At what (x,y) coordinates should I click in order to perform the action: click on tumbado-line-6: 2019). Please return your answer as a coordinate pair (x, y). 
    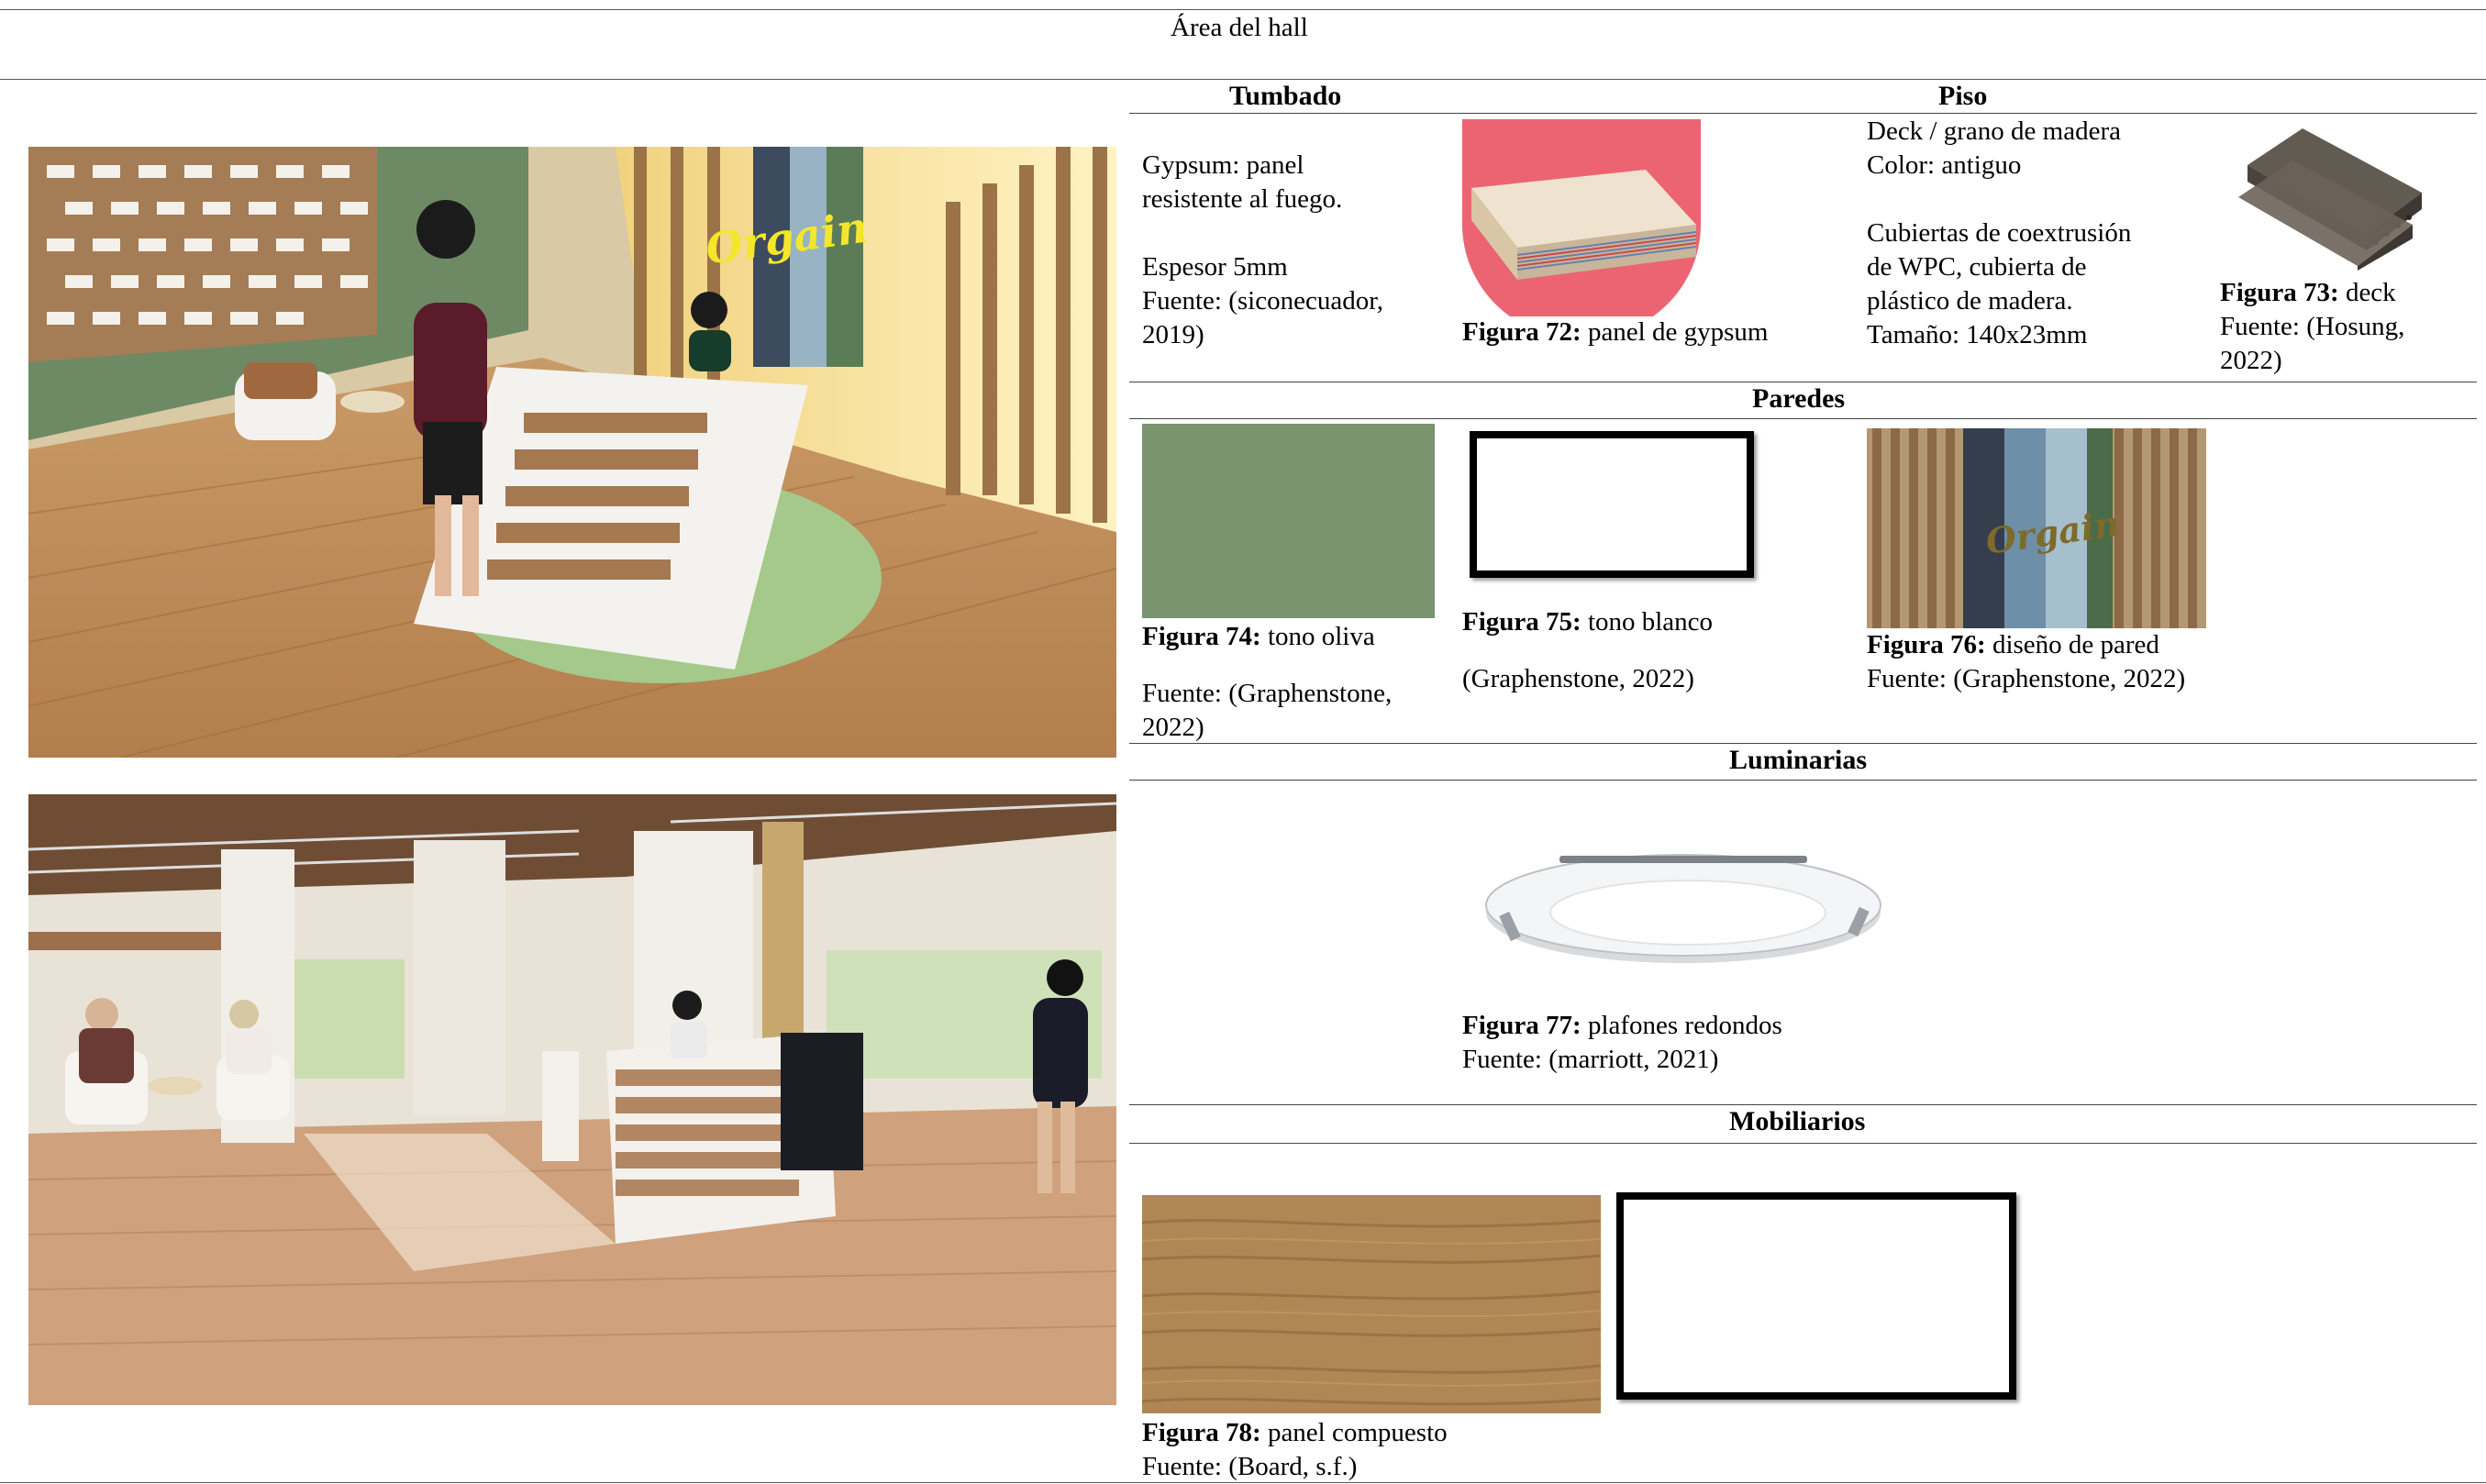
    Looking at the image, I should click on (1173, 334).